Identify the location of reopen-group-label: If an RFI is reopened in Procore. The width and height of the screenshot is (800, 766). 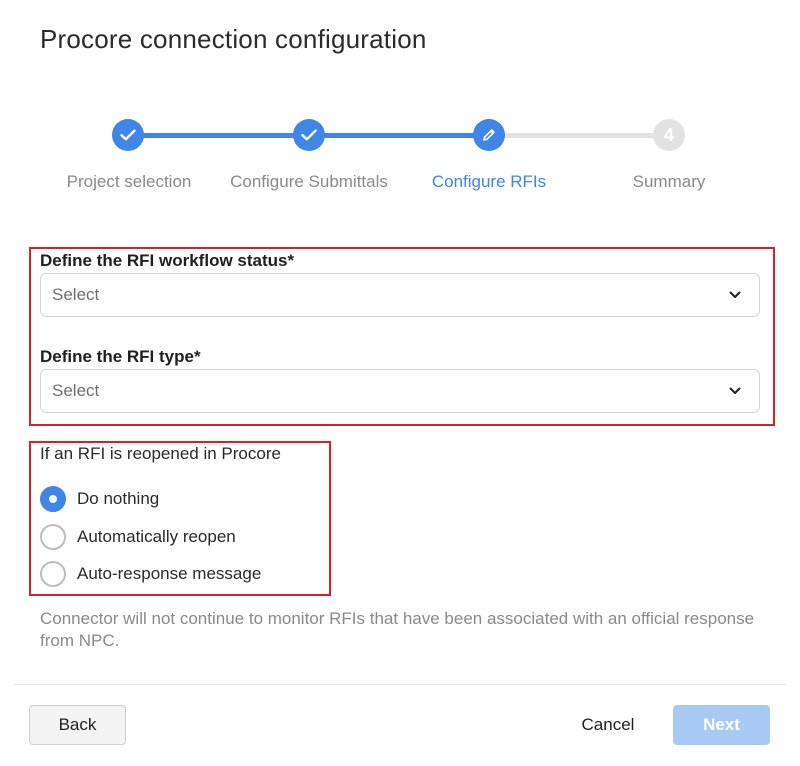
(160, 453).